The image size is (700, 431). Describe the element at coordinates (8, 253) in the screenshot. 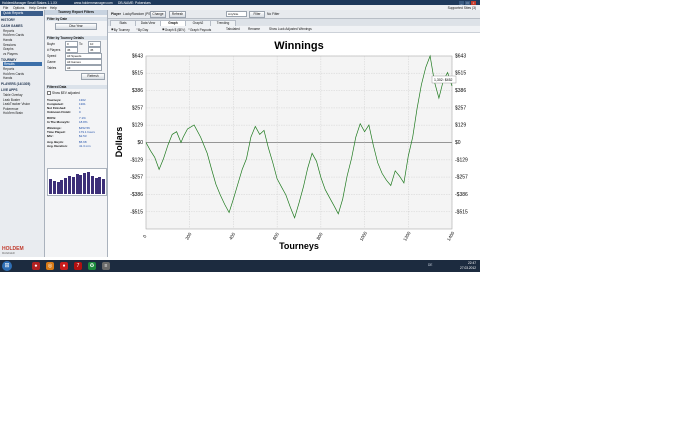

I see `logo-subtext: MANAGER` at that location.